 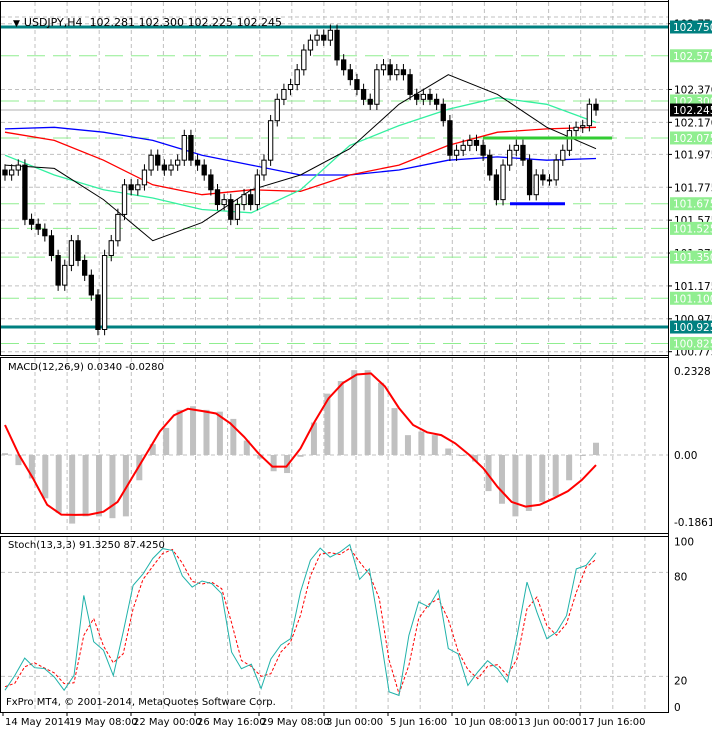 I want to click on time-tick-label: 5 Jun 16:00, so click(x=418, y=722).